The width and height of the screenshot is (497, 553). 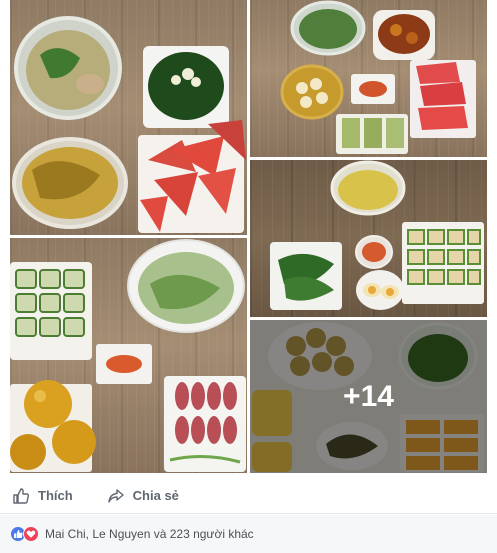 I want to click on photo-3-image, so click(x=377, y=235).